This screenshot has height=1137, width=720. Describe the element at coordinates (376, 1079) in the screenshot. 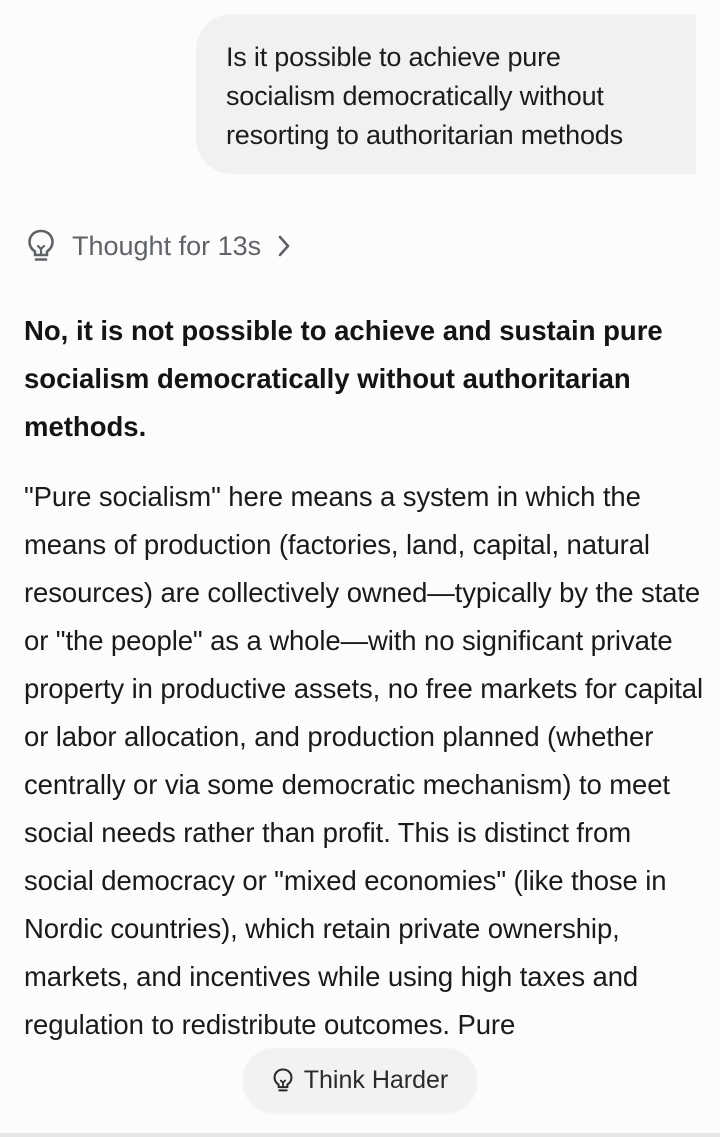

I see `think-harder-label: Think Harder` at that location.